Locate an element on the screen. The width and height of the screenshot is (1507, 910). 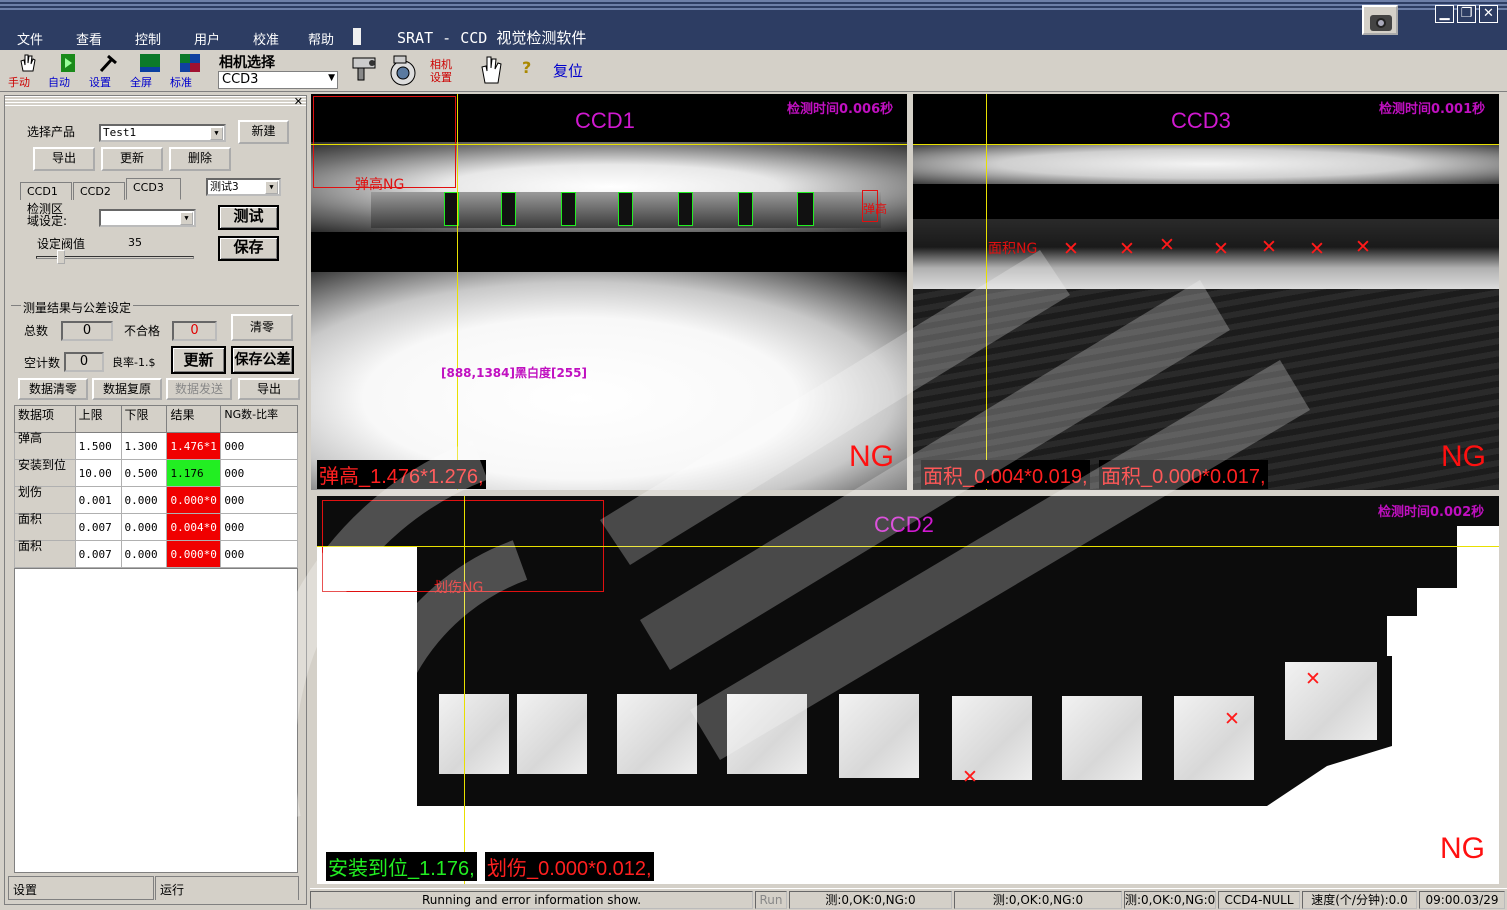
panel-grip is located at coordinates (155, 101).